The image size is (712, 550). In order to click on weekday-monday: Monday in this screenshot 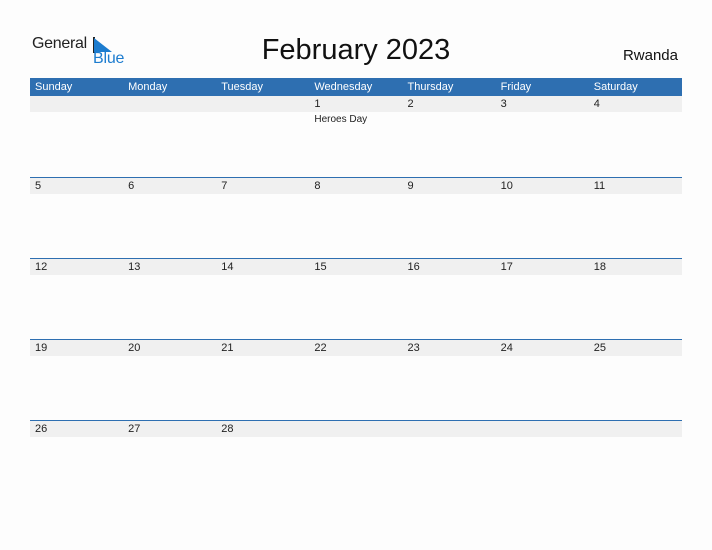, I will do `click(148, 87)`.